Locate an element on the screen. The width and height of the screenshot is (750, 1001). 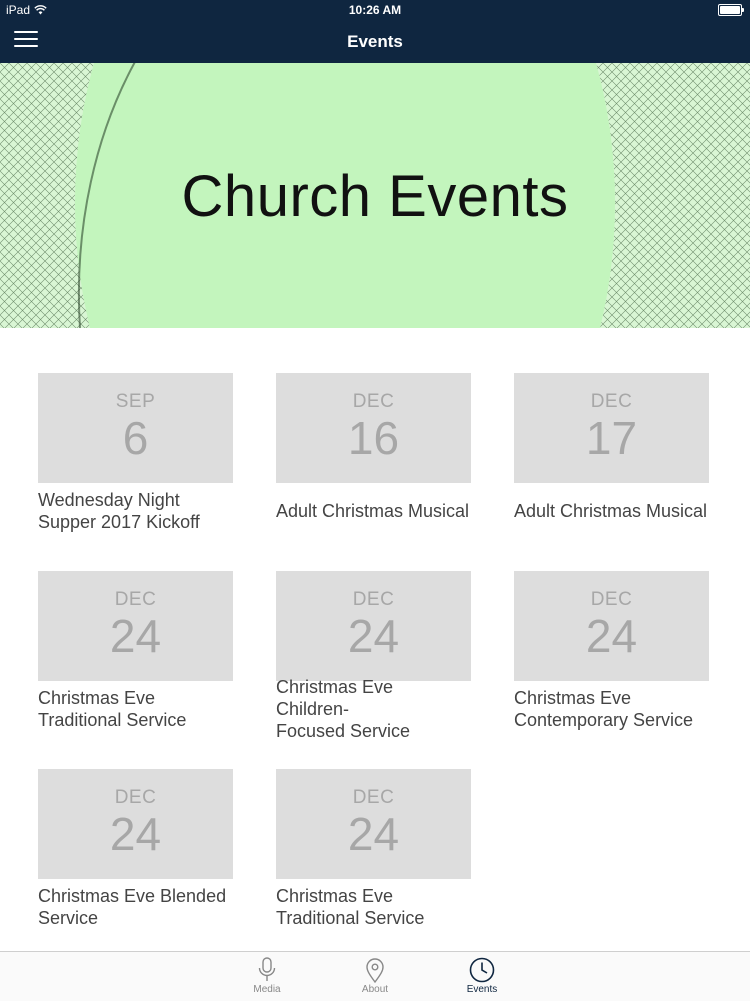
event-title: Christmas Eve Blended Service is located at coordinates (135, 907).